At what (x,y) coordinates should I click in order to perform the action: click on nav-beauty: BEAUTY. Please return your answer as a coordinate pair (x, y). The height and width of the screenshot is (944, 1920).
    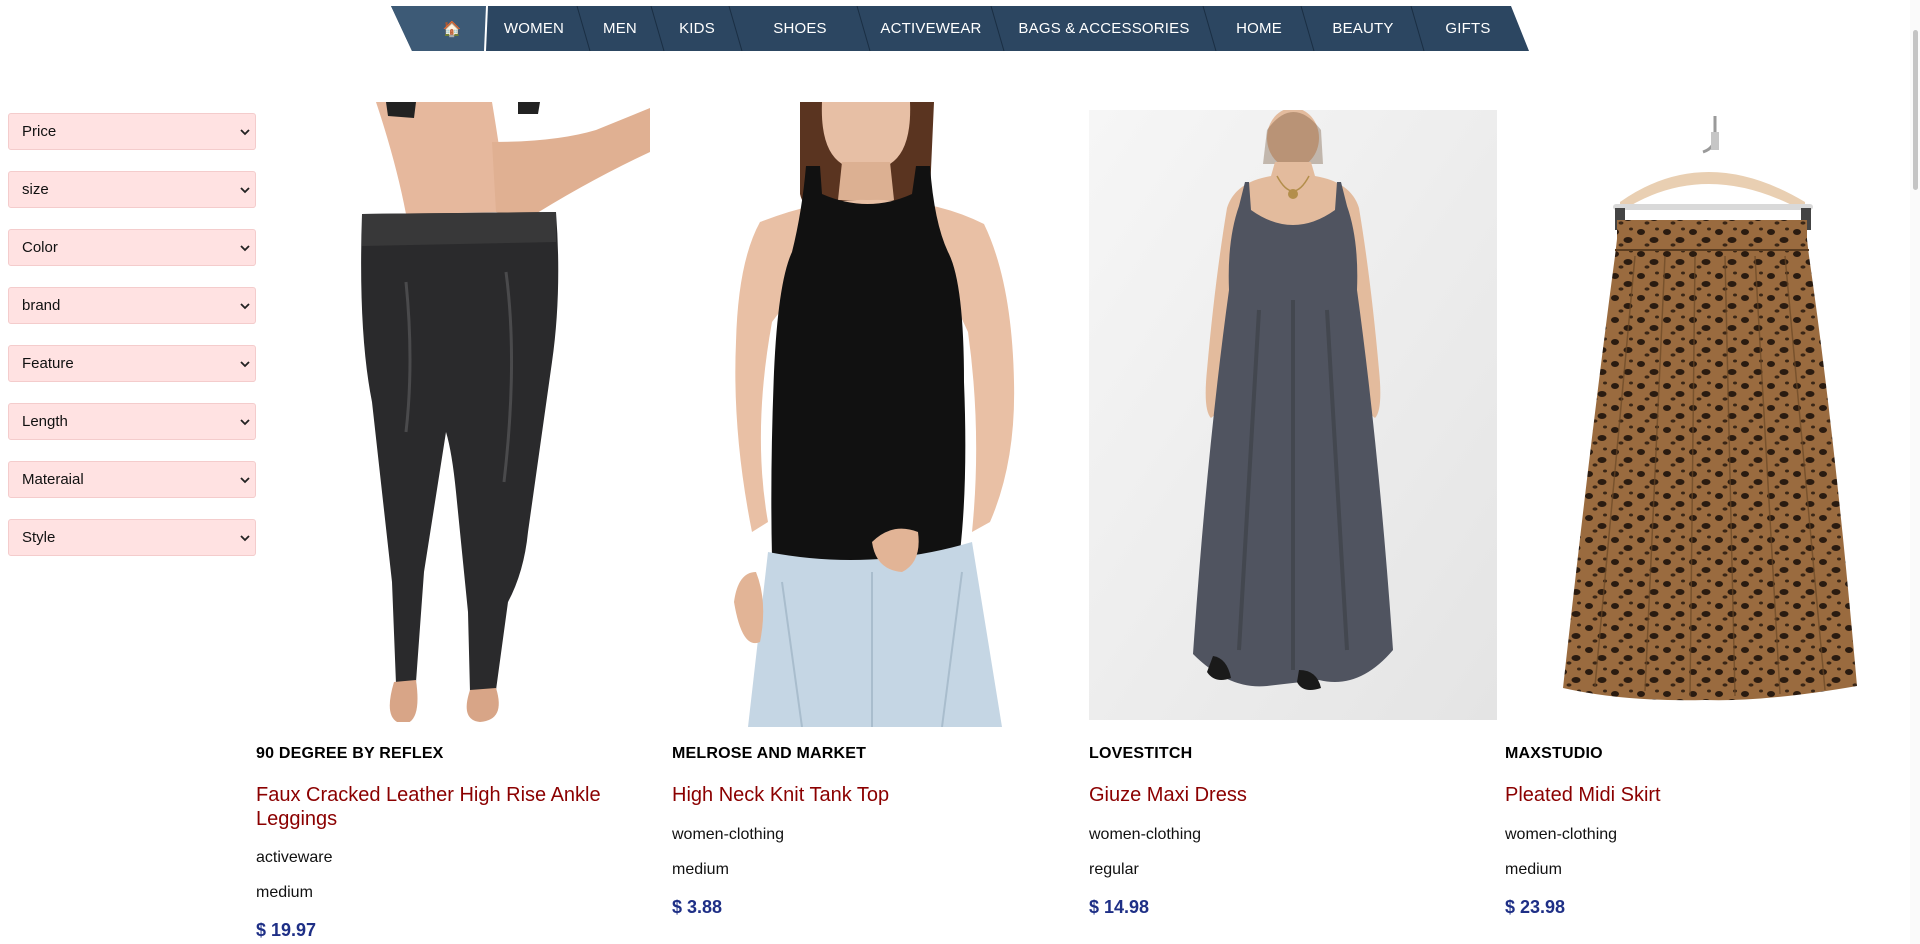
    Looking at the image, I should click on (1363, 28).